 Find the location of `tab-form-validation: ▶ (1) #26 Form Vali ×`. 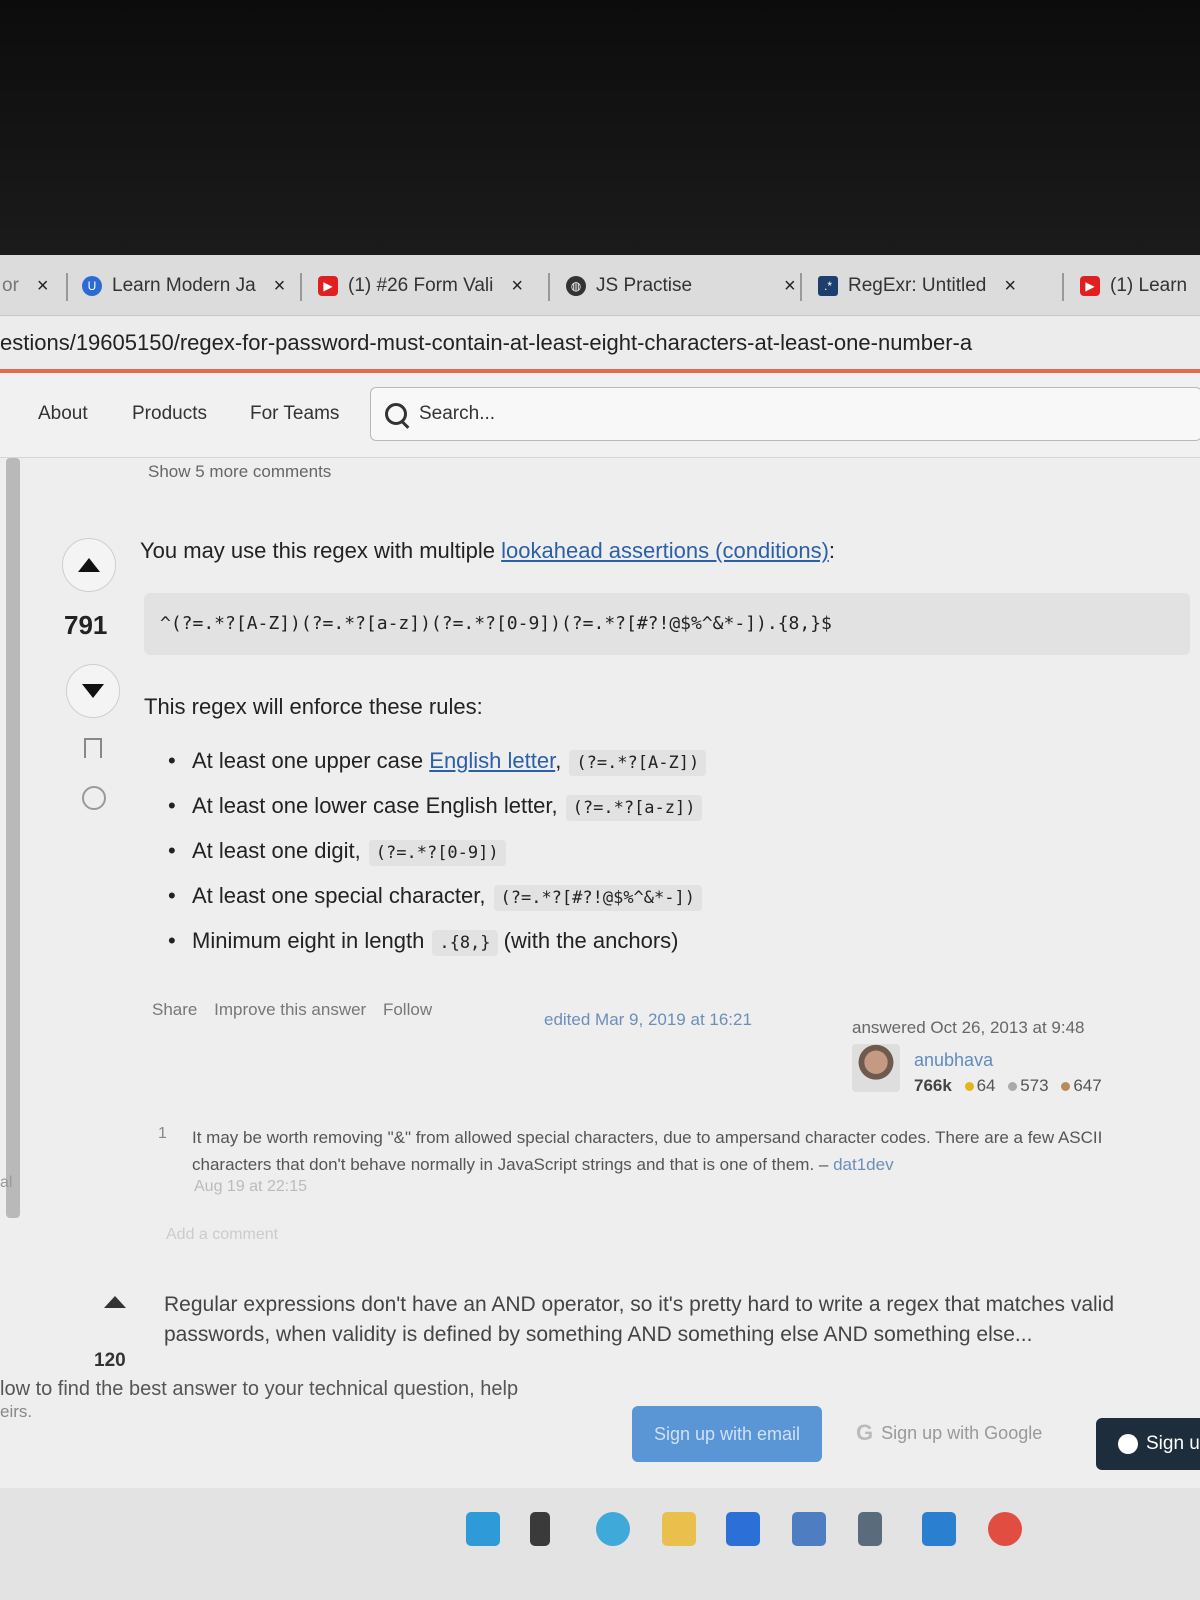

tab-form-validation: ▶ (1) #26 Form Vali × is located at coordinates (420, 286).